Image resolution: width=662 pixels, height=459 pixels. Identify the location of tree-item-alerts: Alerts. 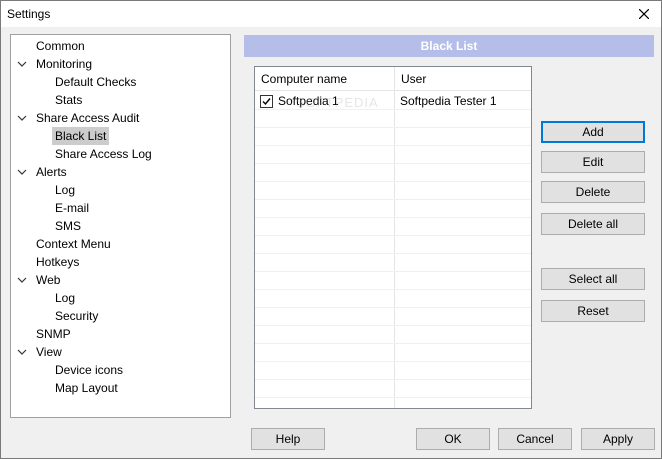
(51, 172).